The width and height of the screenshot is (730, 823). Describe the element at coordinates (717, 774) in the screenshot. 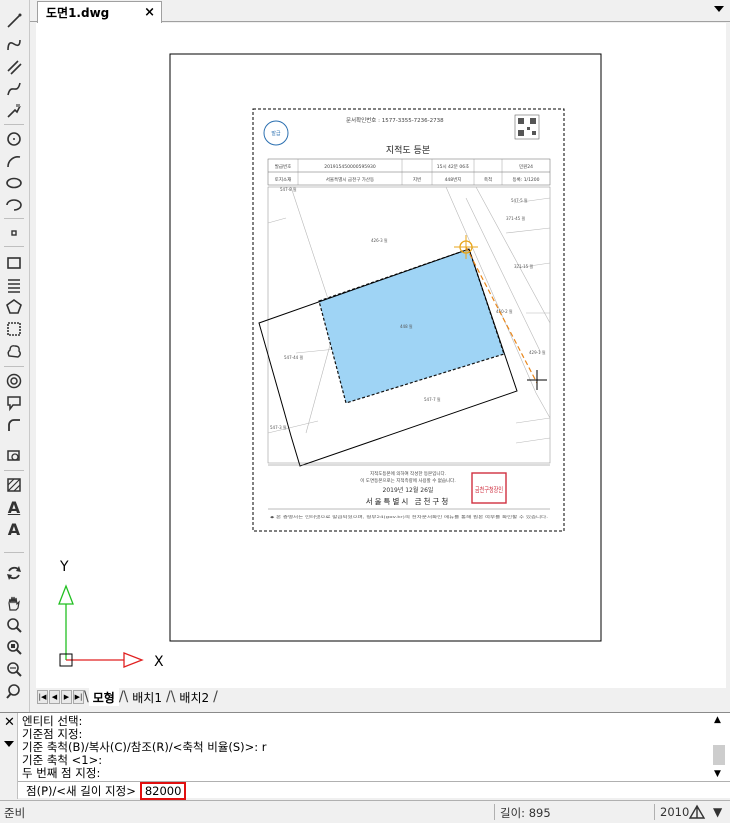

I see `scroll-down-icon: ▼` at that location.